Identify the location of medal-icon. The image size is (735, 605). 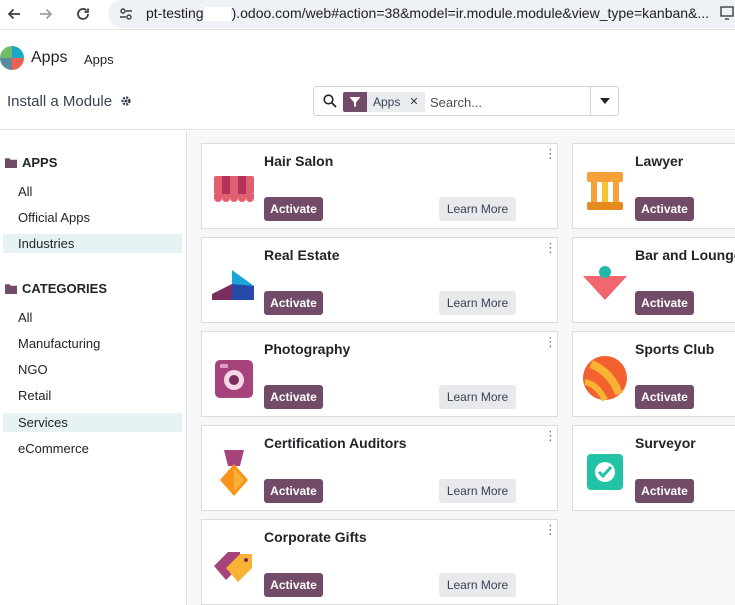
(234, 473).